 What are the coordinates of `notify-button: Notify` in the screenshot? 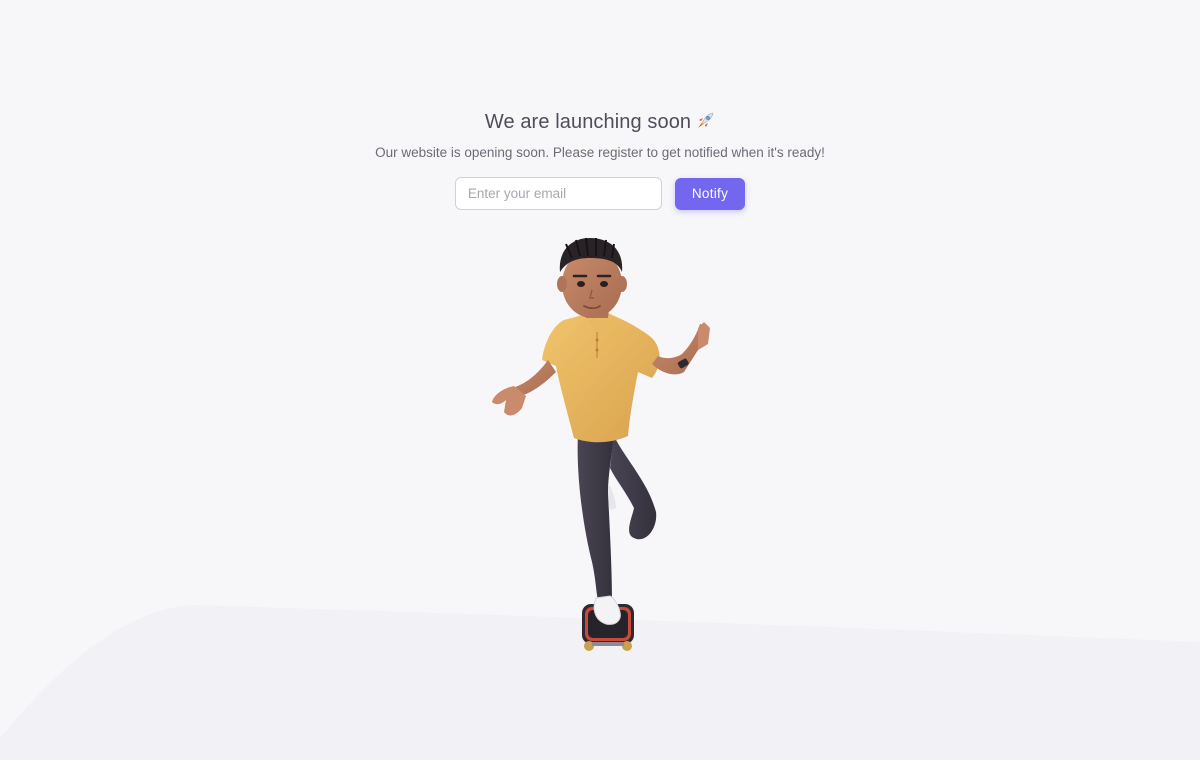 It's located at (710, 193).